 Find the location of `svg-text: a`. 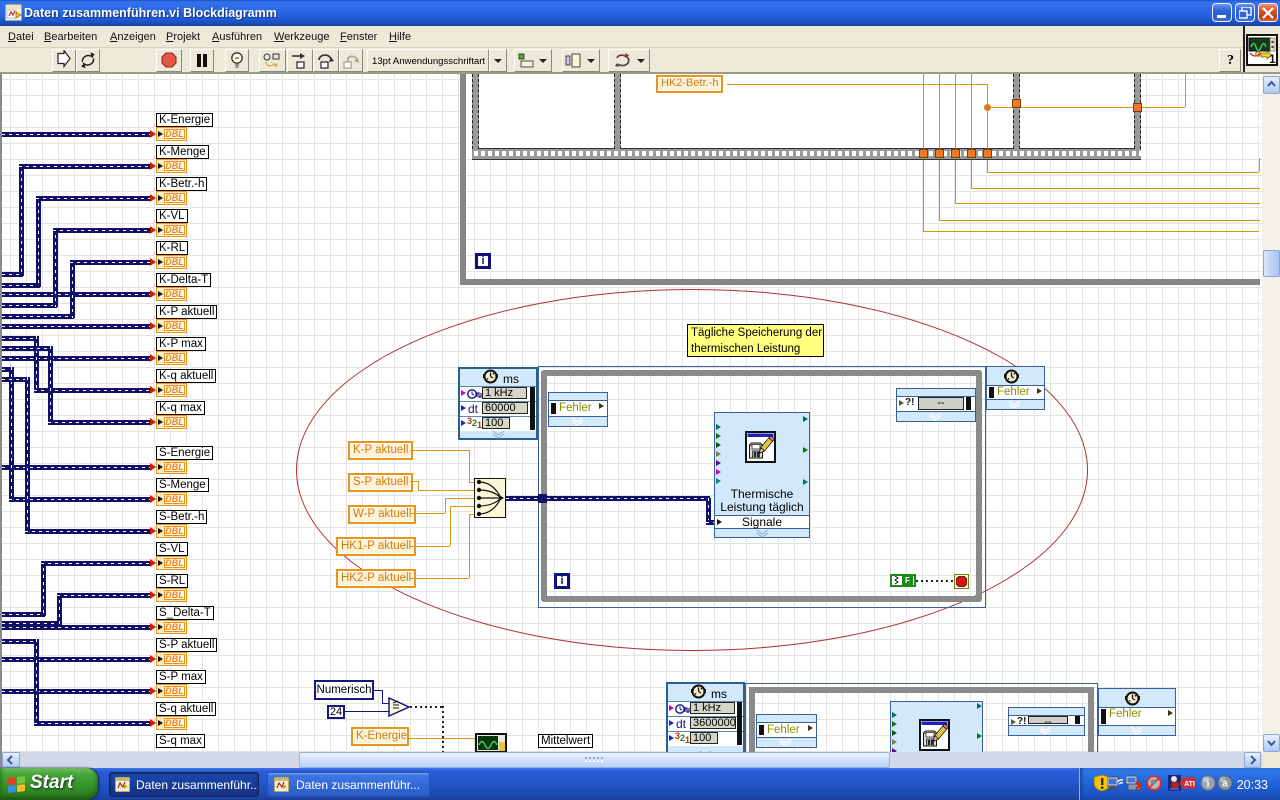

svg-text: a is located at coordinates (1225, 784).